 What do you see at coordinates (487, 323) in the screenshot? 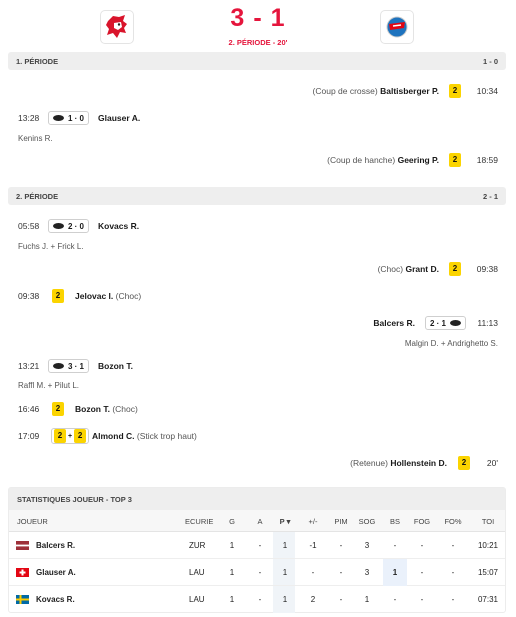
I see `event-time: 11:13` at bounding box center [487, 323].